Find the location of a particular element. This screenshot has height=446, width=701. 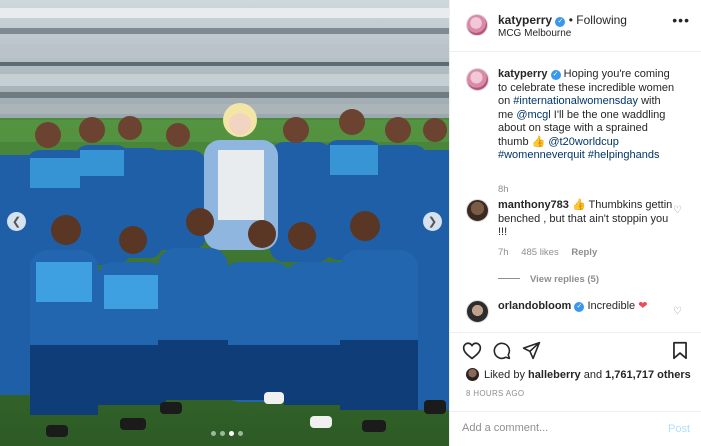

liked-by-user: halleberry is located at coordinates (554, 375).